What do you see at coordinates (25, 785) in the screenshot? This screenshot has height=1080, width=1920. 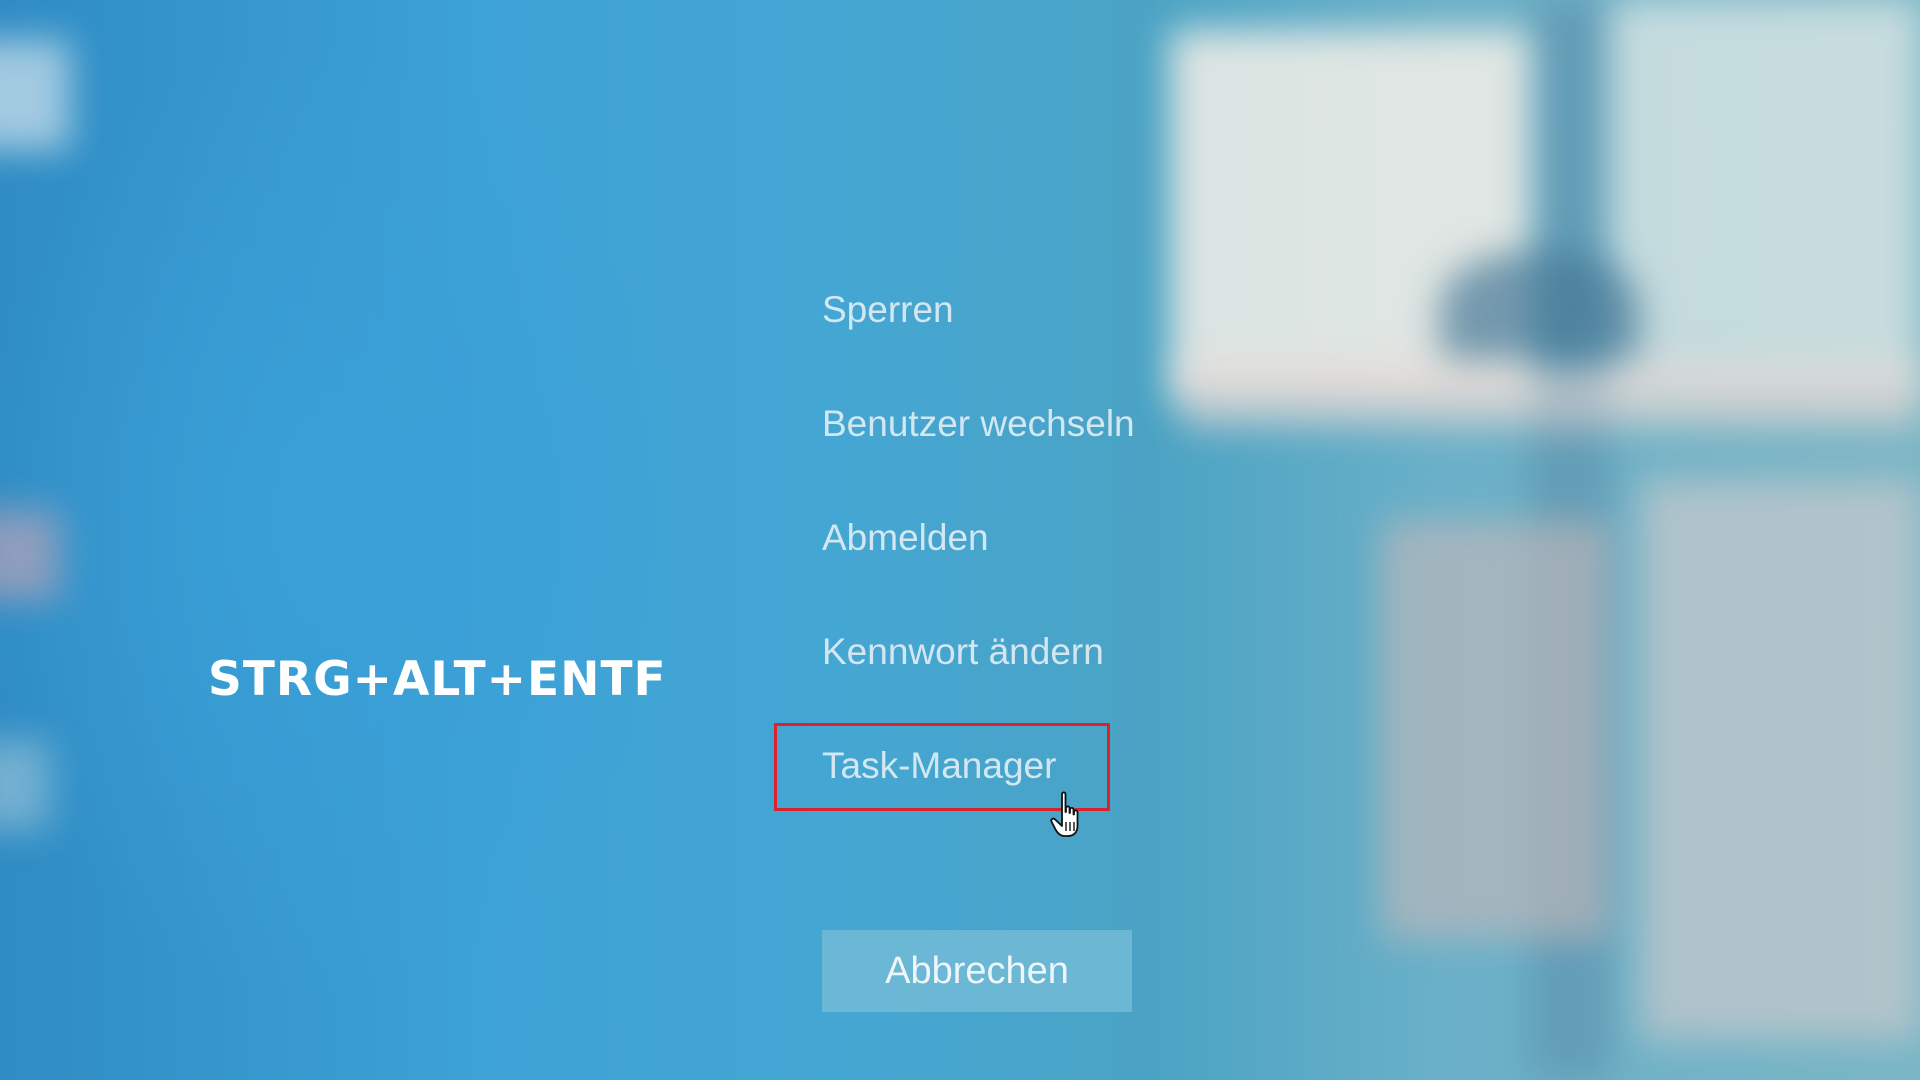 I see `background-edge-highlight-bottom` at bounding box center [25, 785].